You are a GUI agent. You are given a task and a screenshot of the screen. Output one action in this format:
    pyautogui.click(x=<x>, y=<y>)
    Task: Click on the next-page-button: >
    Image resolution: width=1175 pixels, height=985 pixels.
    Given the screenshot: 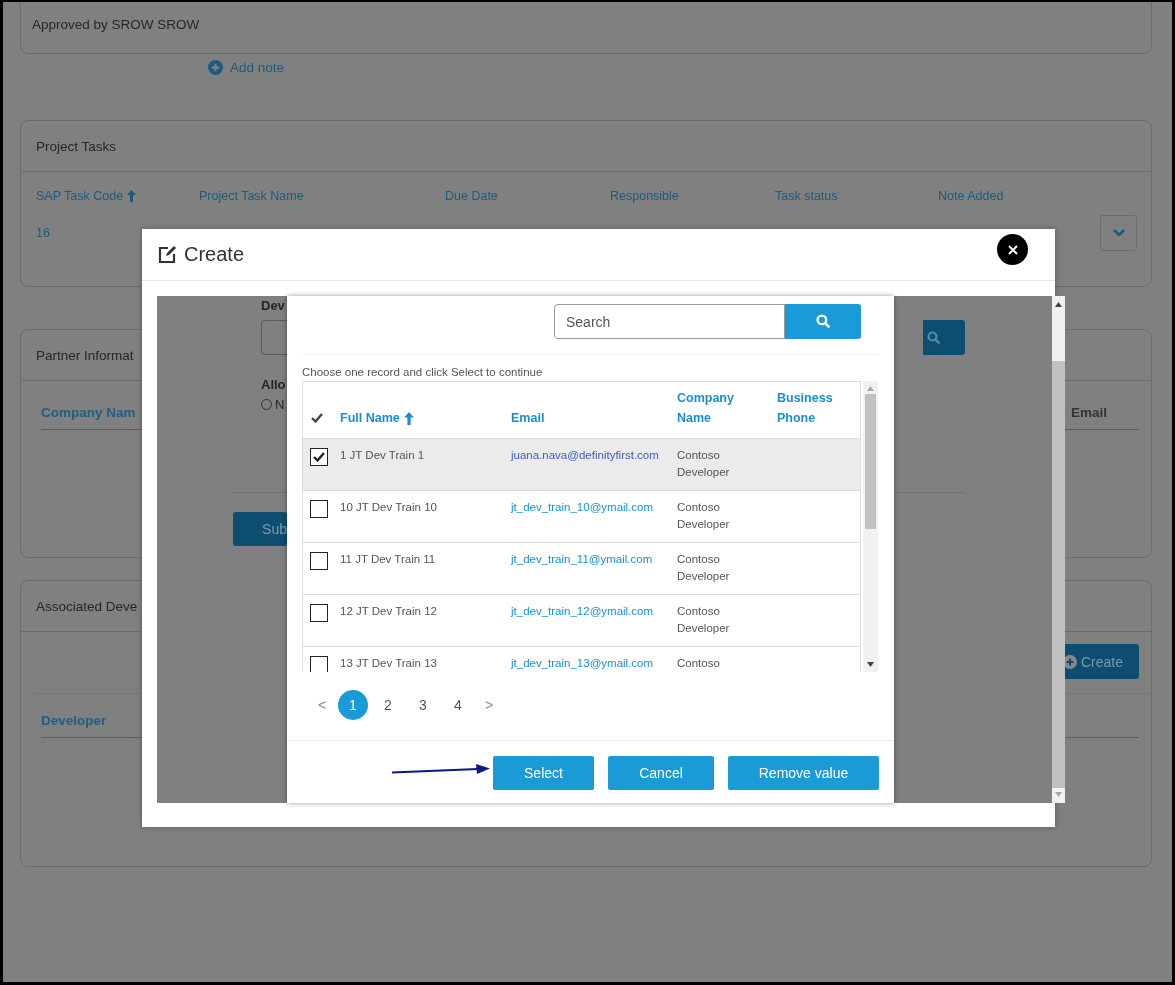 What is the action you would take?
    pyautogui.click(x=489, y=705)
    